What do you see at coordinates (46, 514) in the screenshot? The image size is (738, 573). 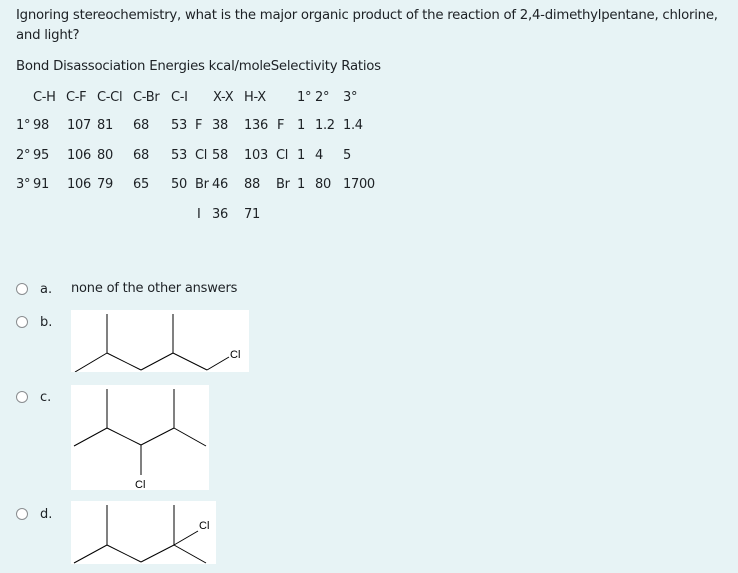 I see `option-letter: d.` at bounding box center [46, 514].